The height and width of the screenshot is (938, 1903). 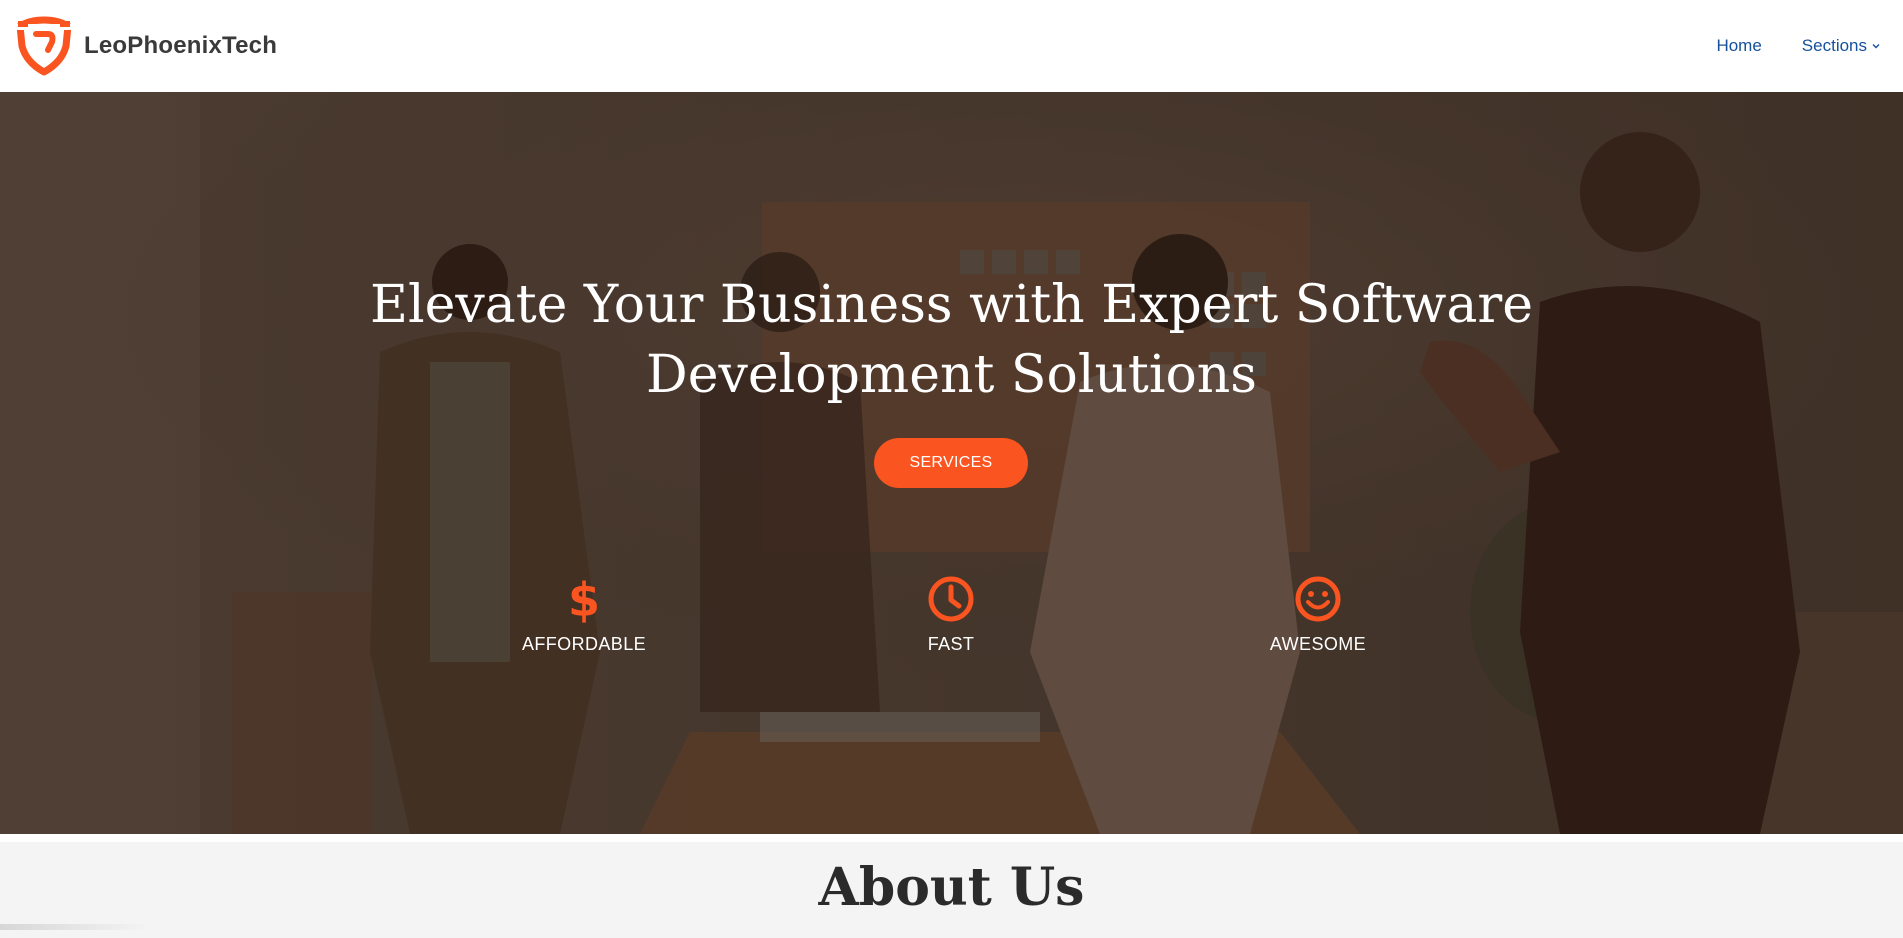 I want to click on nav-home-link: Home, so click(x=1738, y=46).